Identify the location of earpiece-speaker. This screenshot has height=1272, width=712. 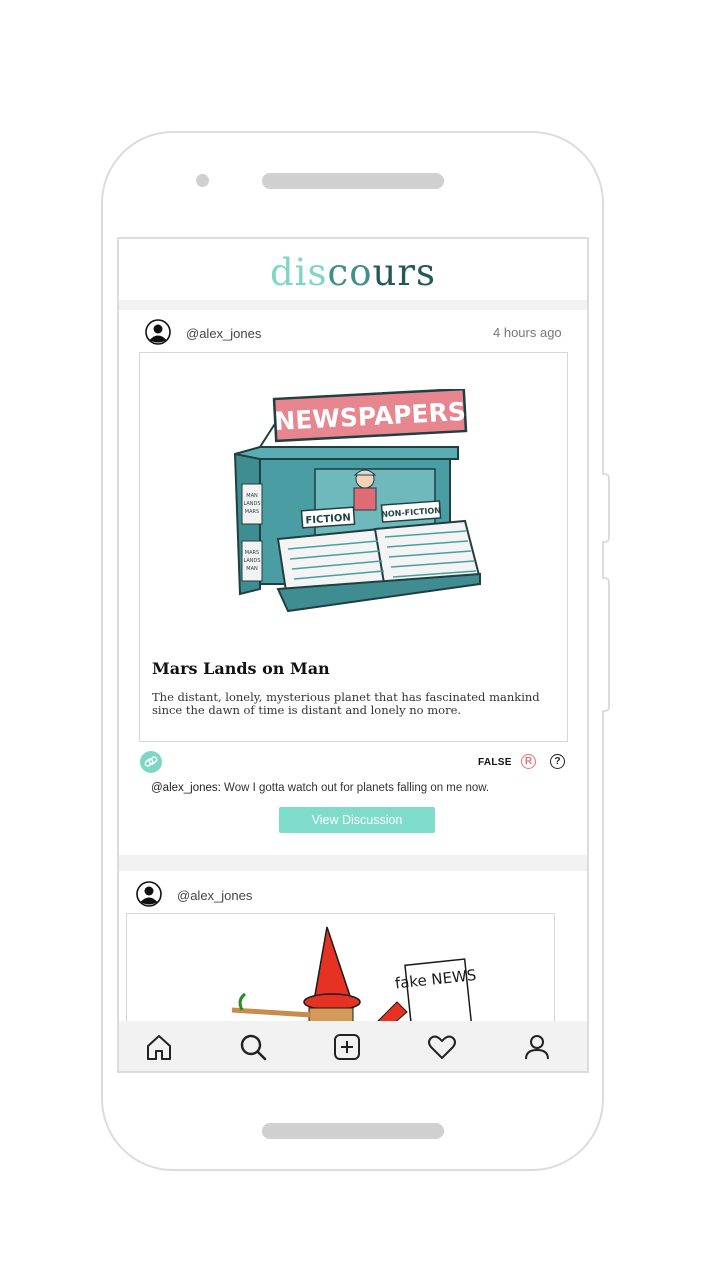
(353, 181).